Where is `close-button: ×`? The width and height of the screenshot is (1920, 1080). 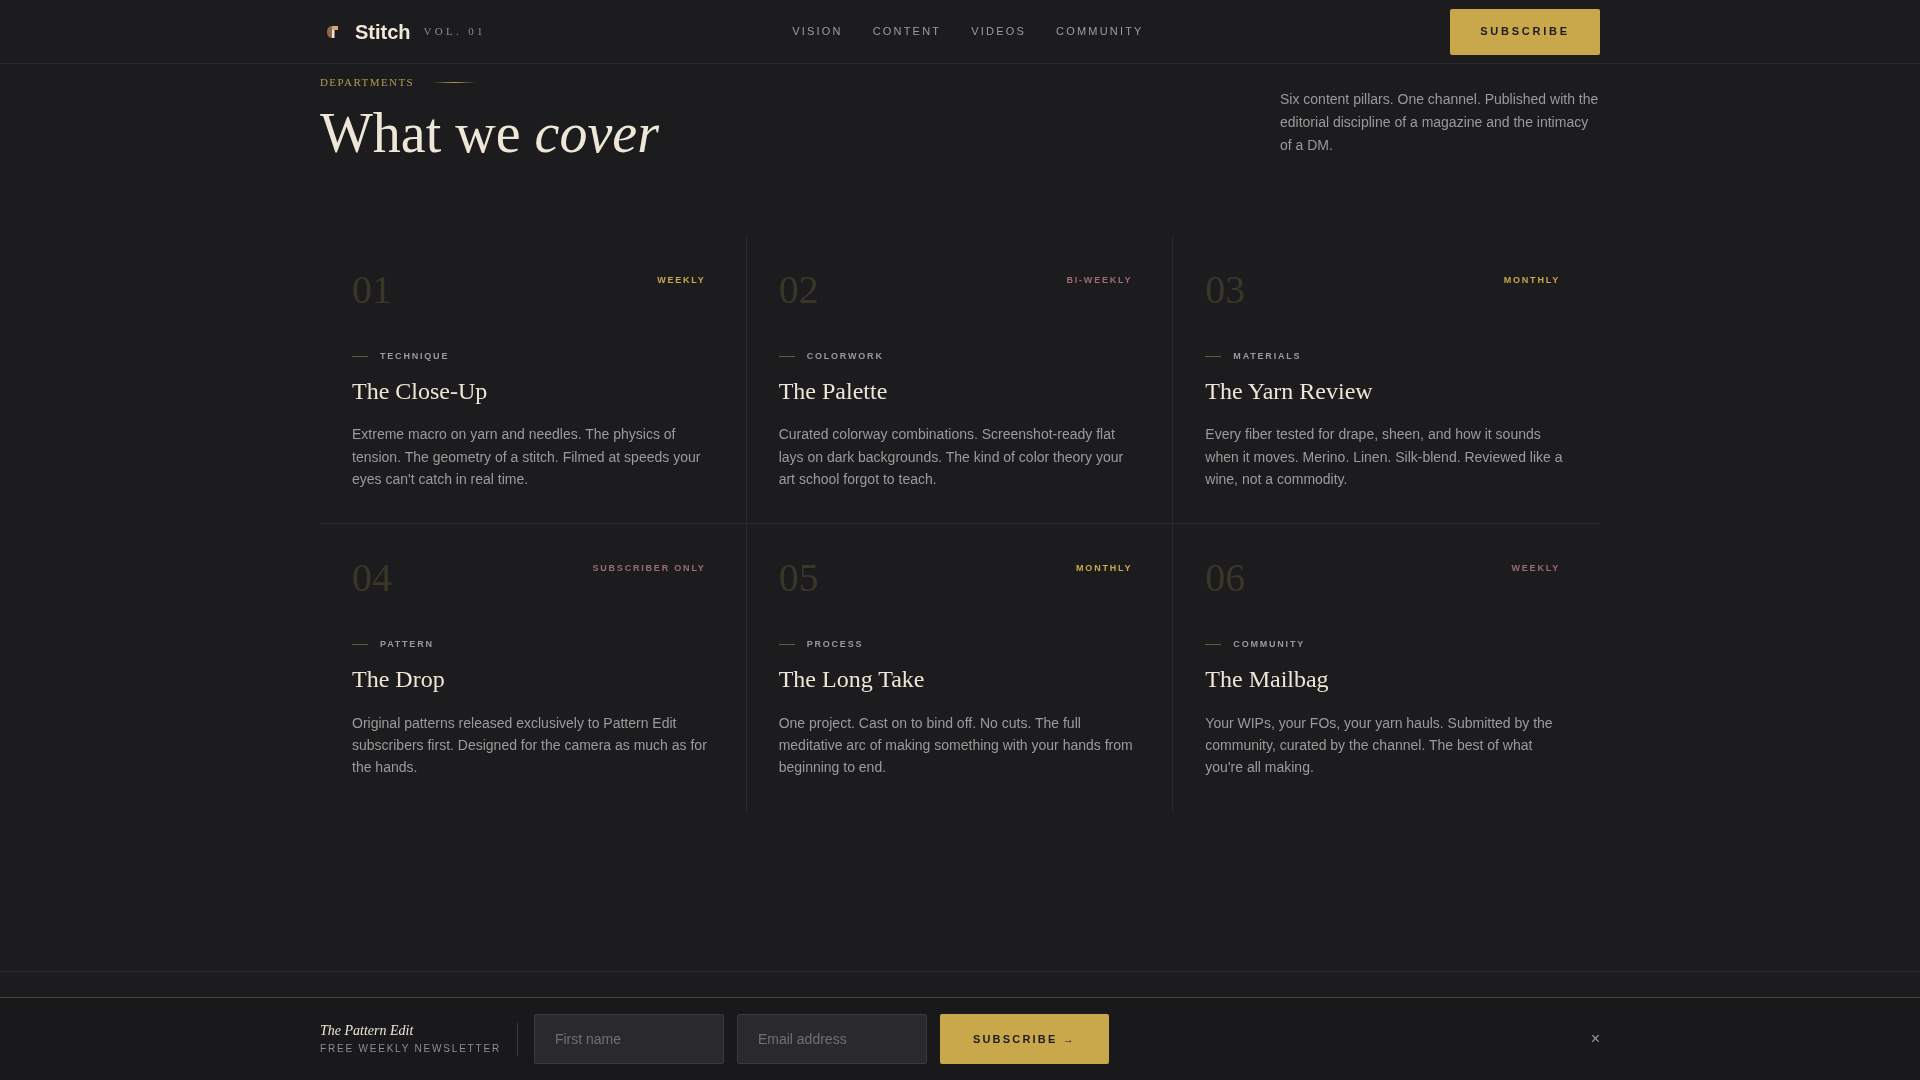
close-button: × is located at coordinates (1595, 1039).